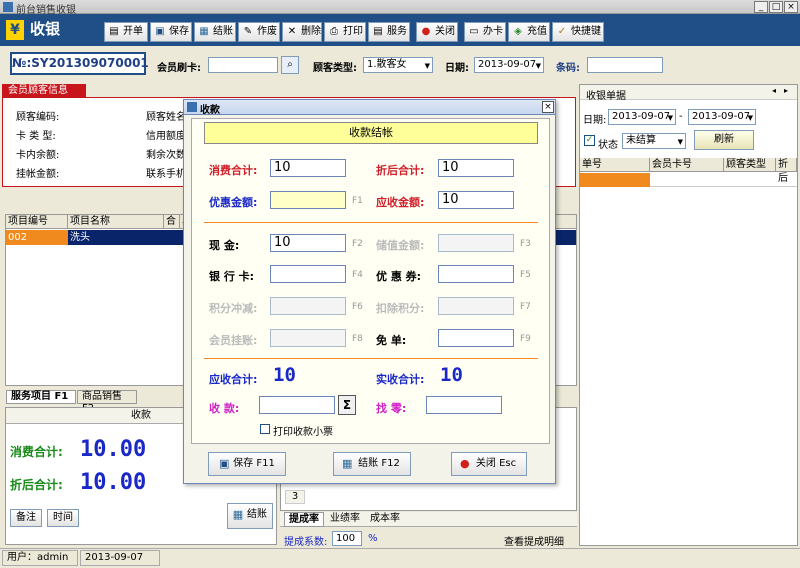 This screenshot has width=800, height=568. I want to click on after-discount-field: 10, so click(476, 168).